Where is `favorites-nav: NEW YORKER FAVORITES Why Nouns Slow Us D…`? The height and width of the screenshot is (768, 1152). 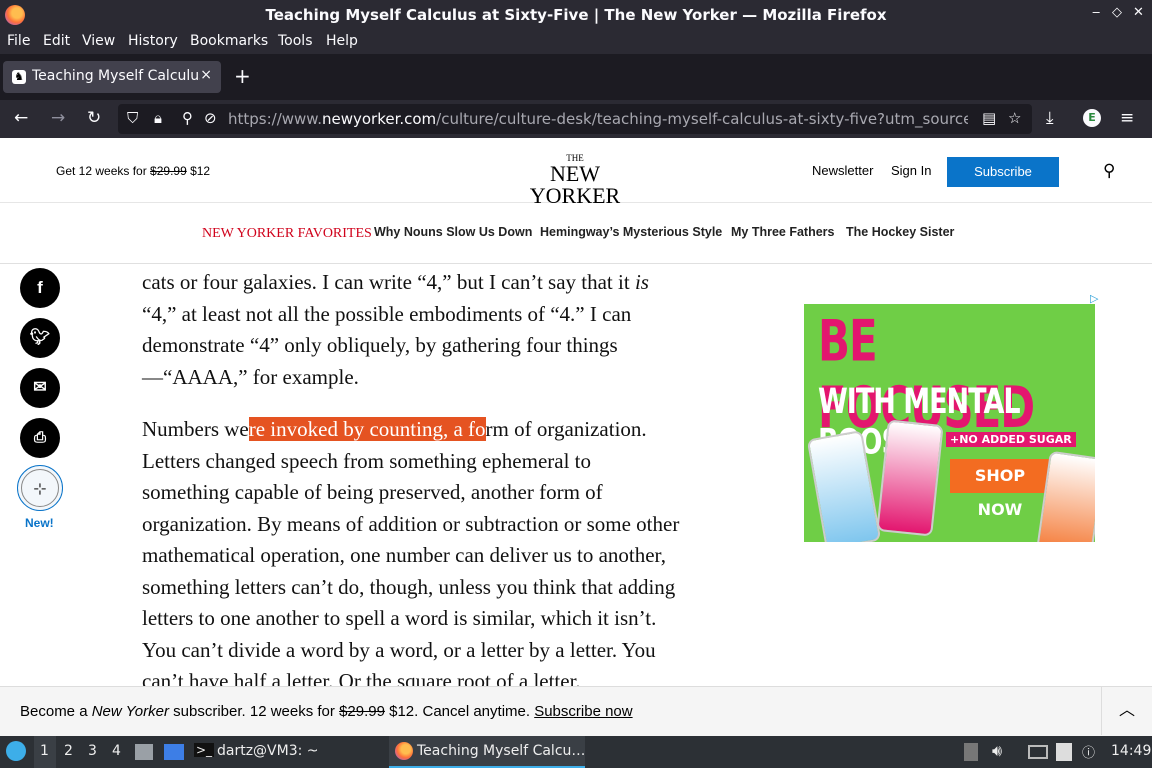
favorites-nav: NEW YORKER FAVORITES Why Nouns Slow Us D… is located at coordinates (576, 234).